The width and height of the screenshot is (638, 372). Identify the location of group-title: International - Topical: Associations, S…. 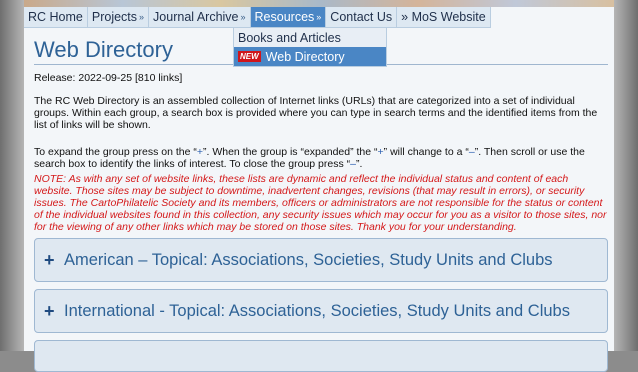
(317, 310).